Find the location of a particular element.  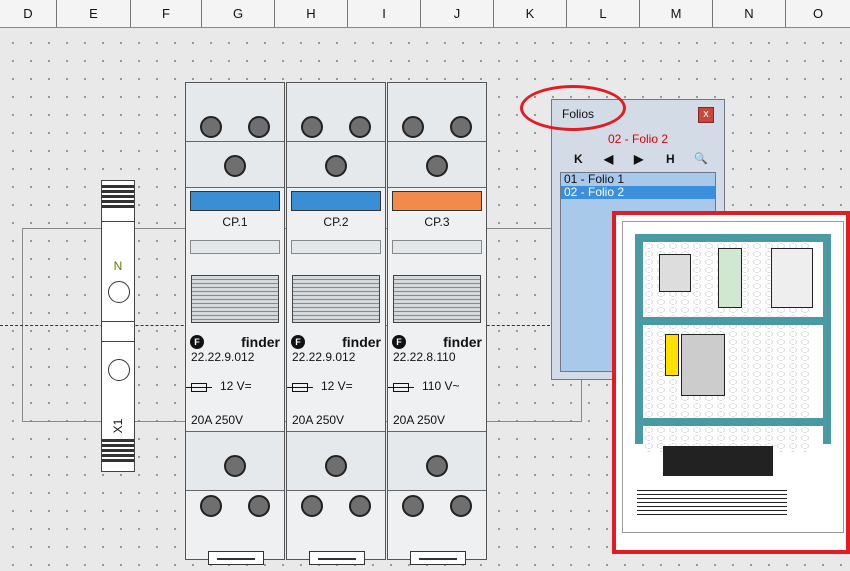

relay-module: CP.2 F finder 22.22.9.012 12 V= 20A 250V is located at coordinates (336, 323).